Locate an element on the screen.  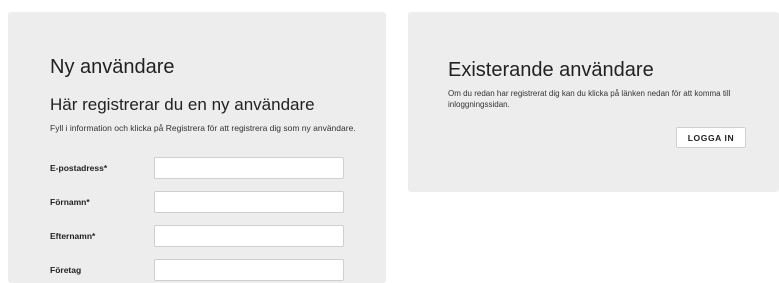
last-name-field is located at coordinates (249, 236).